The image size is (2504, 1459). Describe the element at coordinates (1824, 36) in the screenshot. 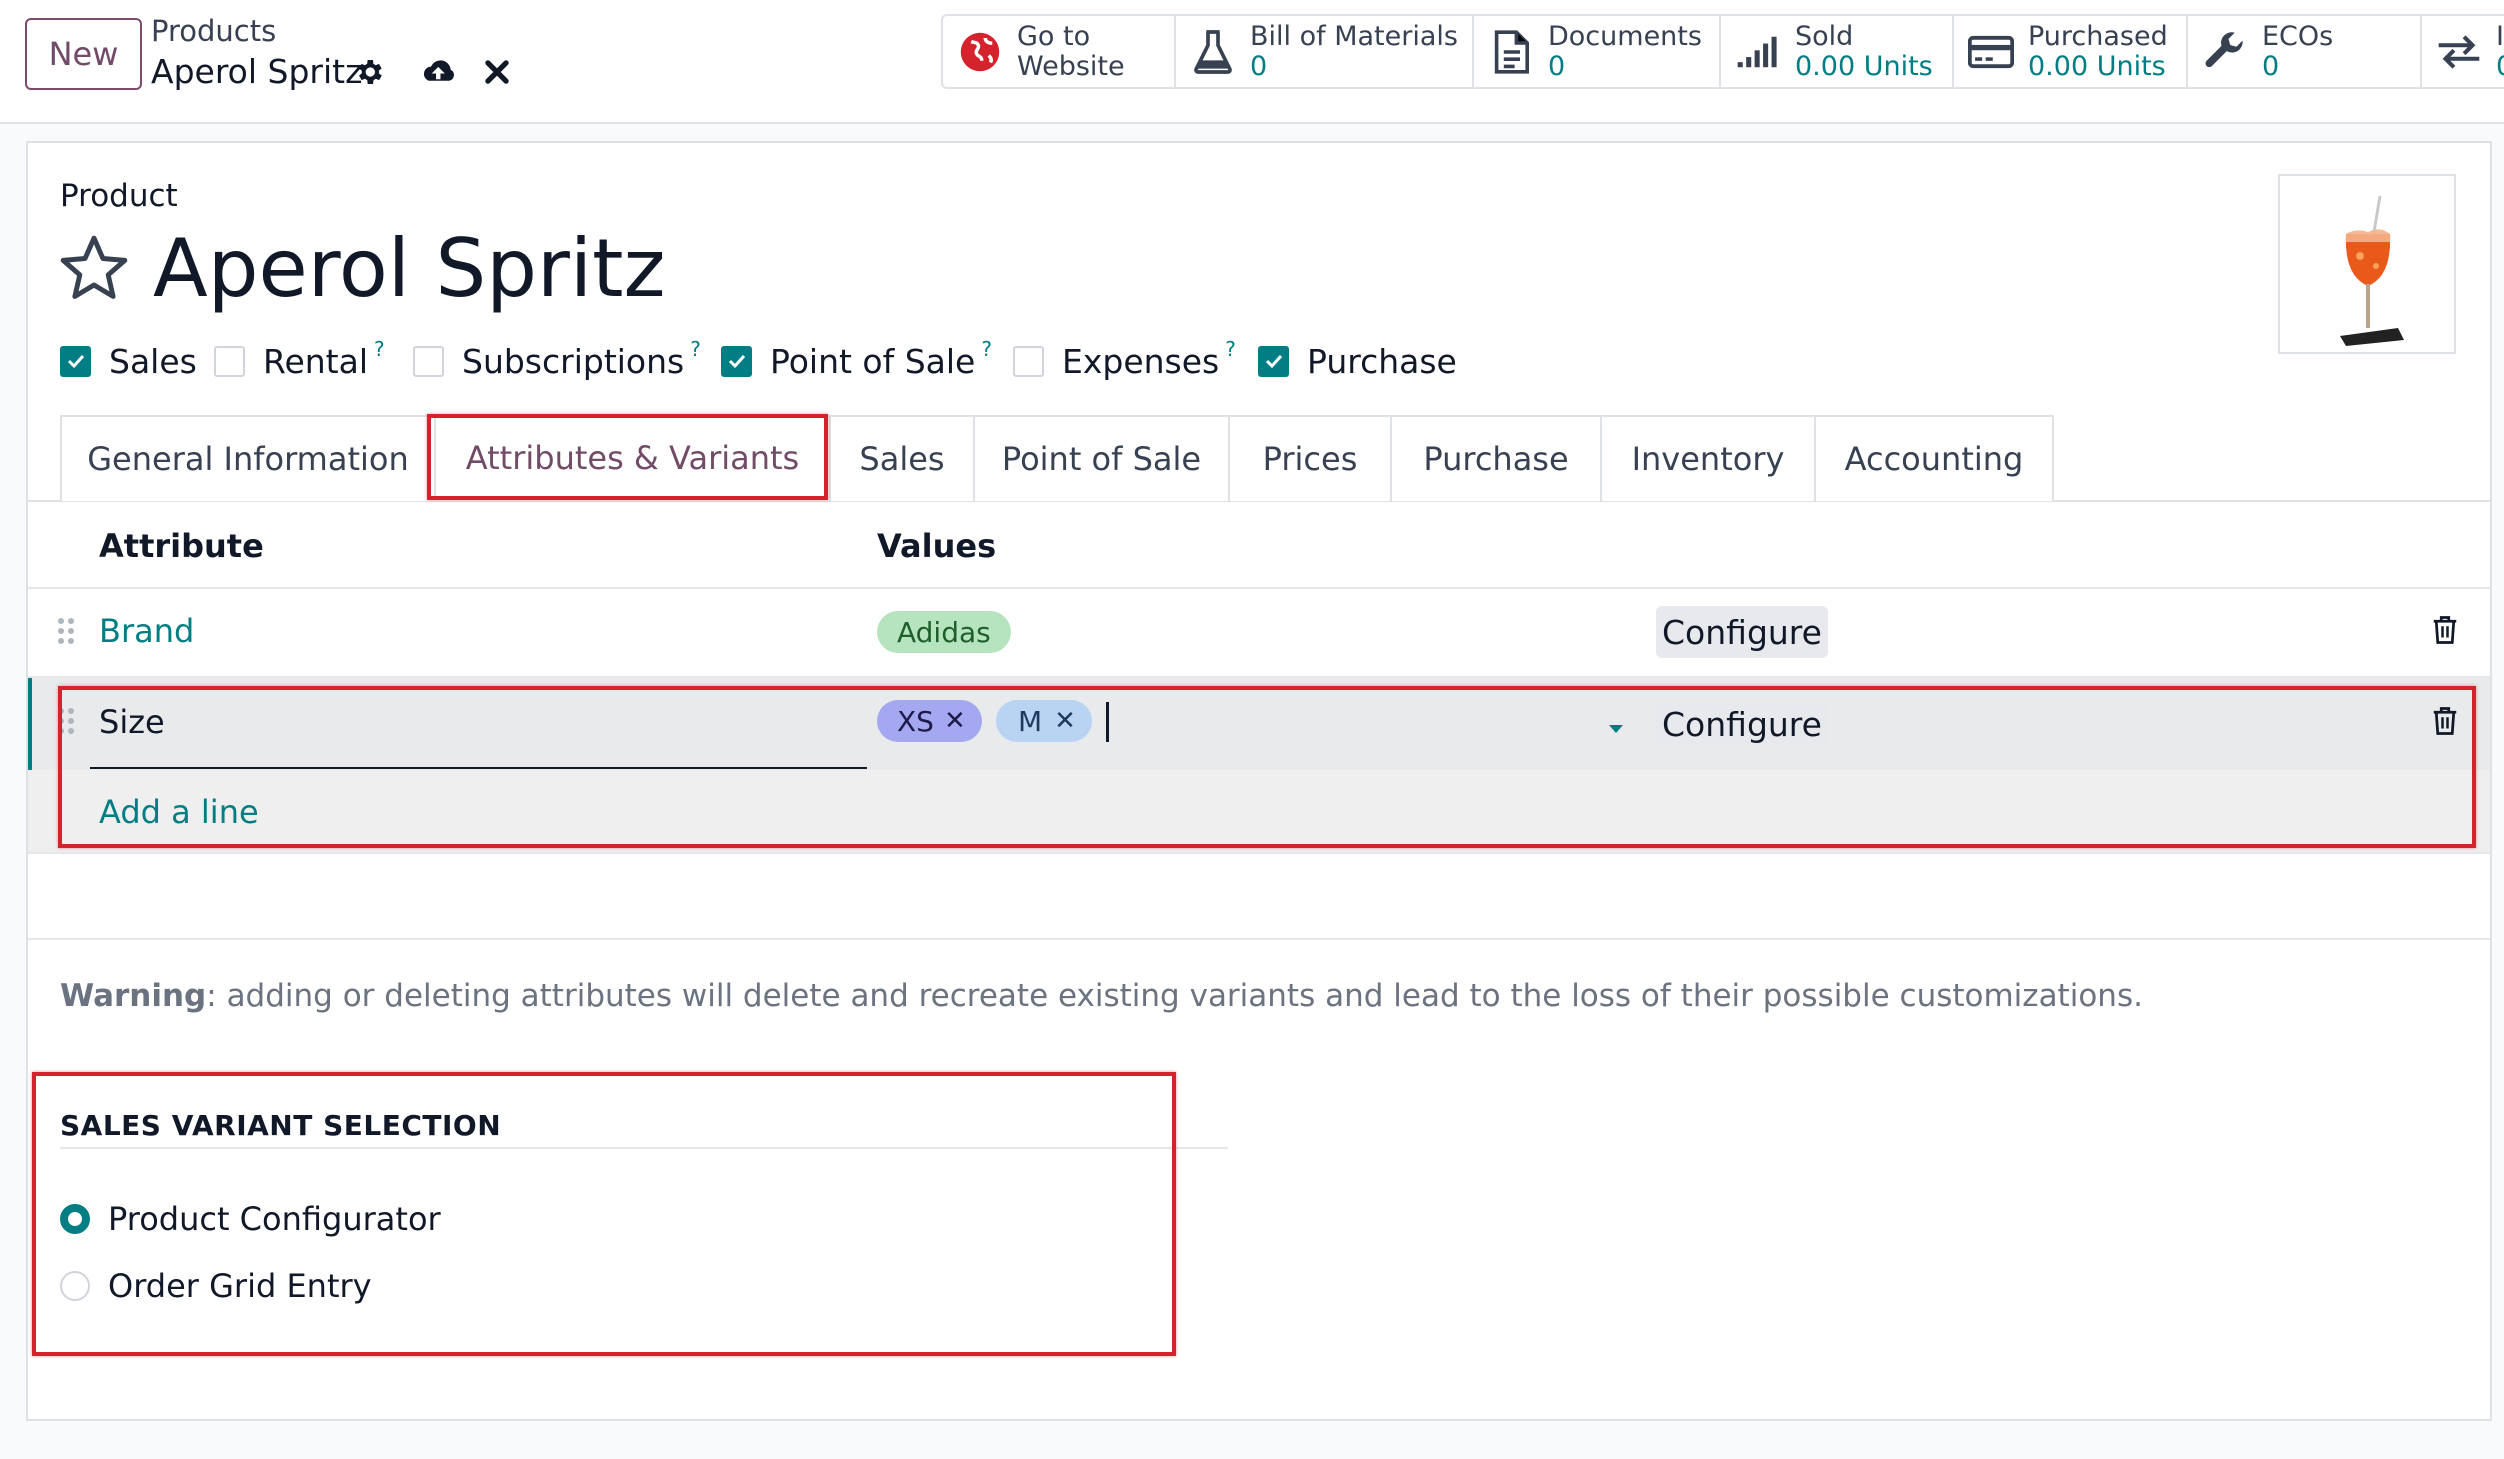

I see `smart-label: Sold` at that location.